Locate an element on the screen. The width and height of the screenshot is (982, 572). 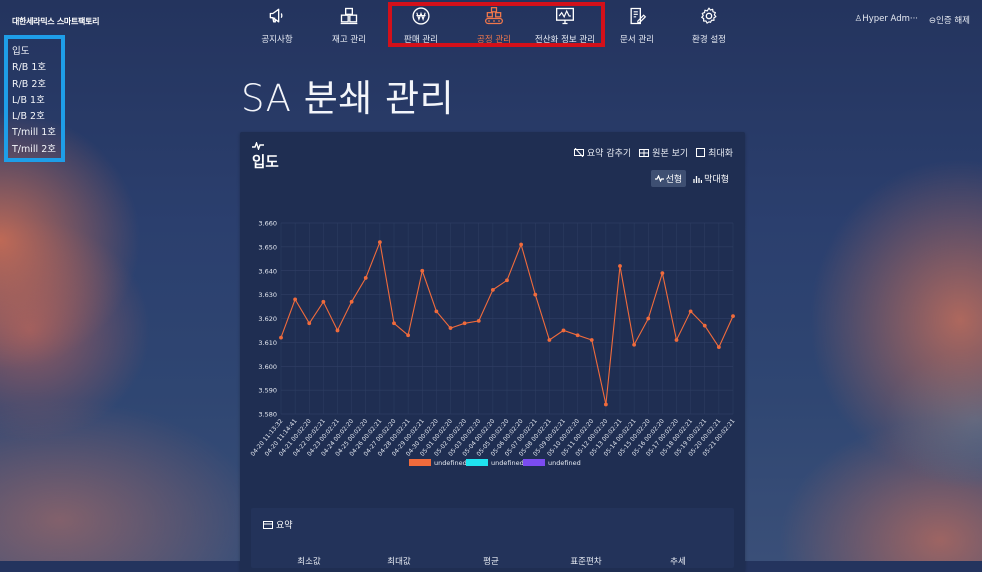
y-tick-label: 3.650 is located at coordinates (267, 247).